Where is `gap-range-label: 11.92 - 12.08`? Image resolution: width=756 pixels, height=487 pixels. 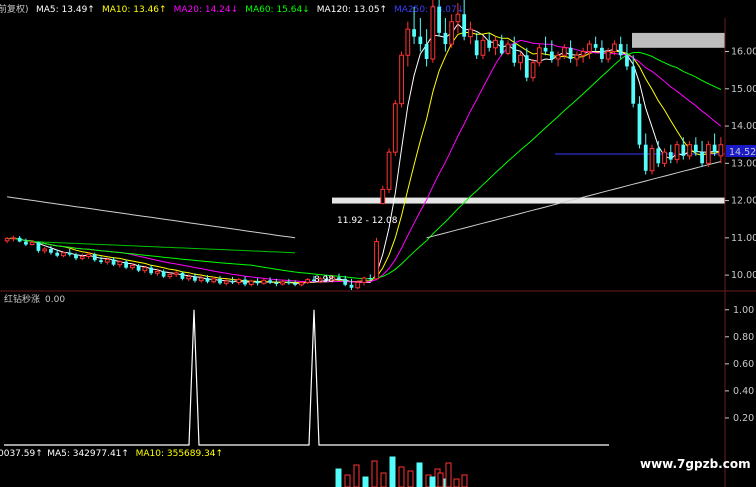
gap-range-label: 11.92 - 12.08 is located at coordinates (367, 221).